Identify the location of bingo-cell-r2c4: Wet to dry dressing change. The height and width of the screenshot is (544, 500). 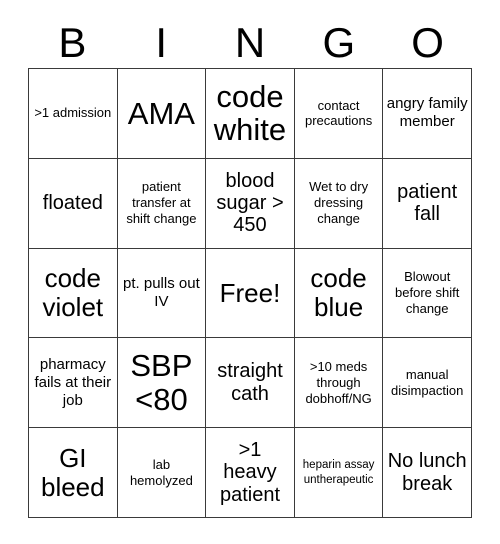
(339, 203).